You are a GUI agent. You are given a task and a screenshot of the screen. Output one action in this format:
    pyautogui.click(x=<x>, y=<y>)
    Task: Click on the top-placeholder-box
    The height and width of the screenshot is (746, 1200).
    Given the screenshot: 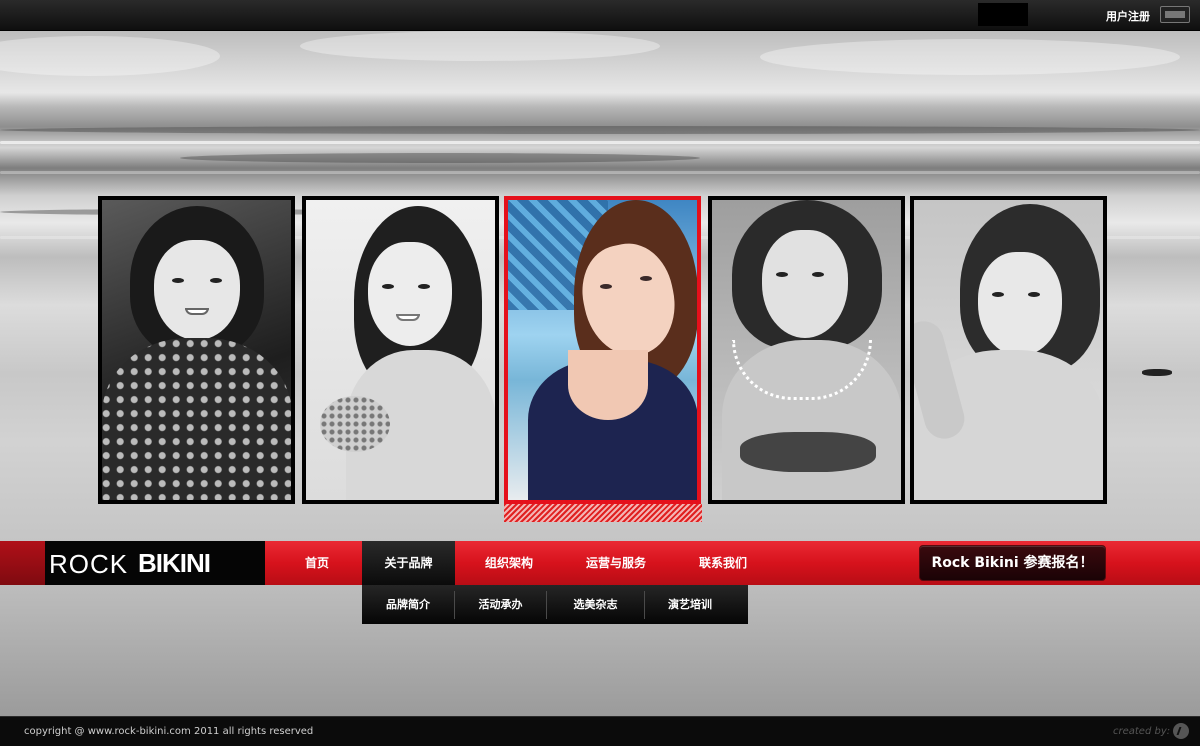 What is the action you would take?
    pyautogui.click(x=1003, y=14)
    